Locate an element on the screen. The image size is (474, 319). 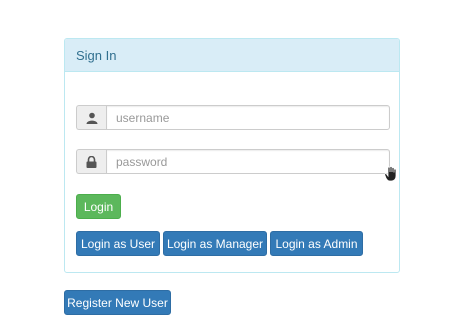
login-button-label: Login is located at coordinates (98, 206).